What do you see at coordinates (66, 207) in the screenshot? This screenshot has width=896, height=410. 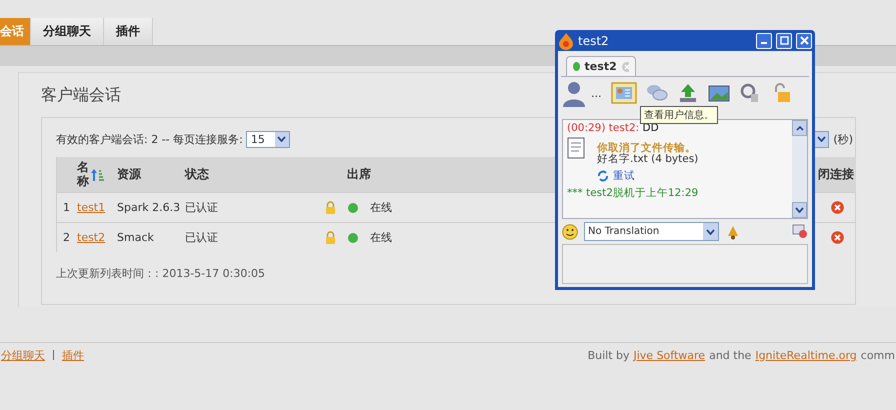 I see `row-number: 1` at bounding box center [66, 207].